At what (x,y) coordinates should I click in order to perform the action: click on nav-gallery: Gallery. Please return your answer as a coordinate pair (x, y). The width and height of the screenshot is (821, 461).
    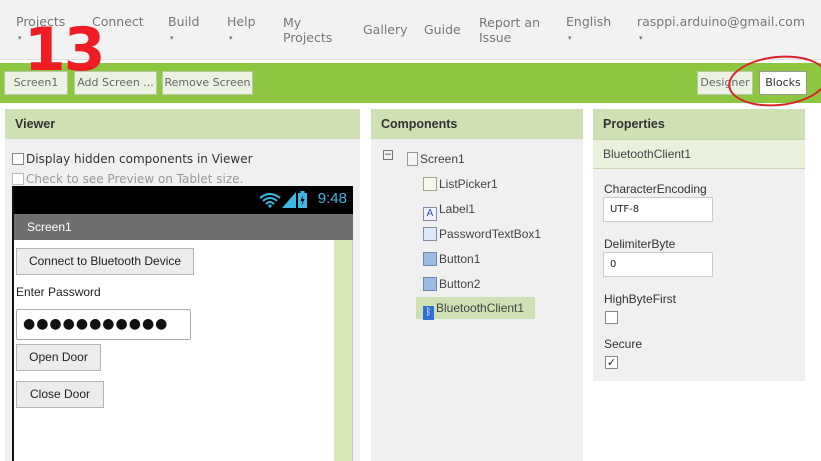
    Looking at the image, I should click on (385, 29).